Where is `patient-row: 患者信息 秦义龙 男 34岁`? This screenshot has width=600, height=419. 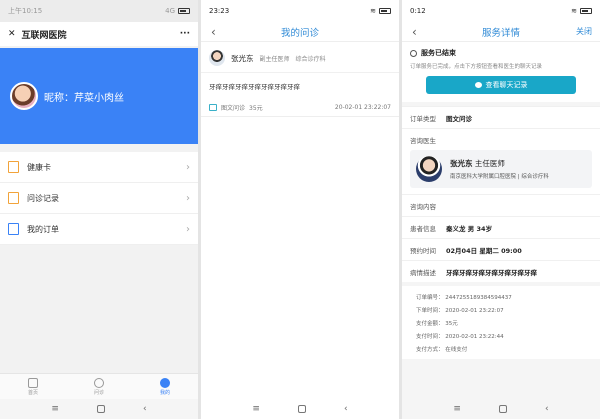 patient-row: 患者信息 秦义龙 男 34岁 is located at coordinates (501, 227).